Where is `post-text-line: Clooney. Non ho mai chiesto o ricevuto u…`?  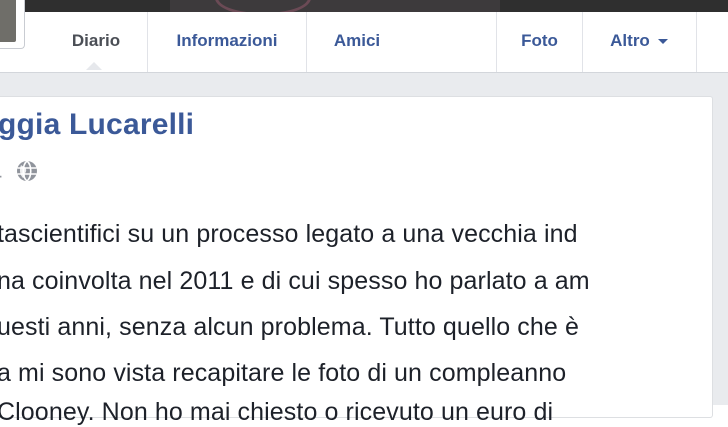
post-text-line: Clooney. Non ho mai chiesto o ricevuto u… is located at coordinates (277, 412).